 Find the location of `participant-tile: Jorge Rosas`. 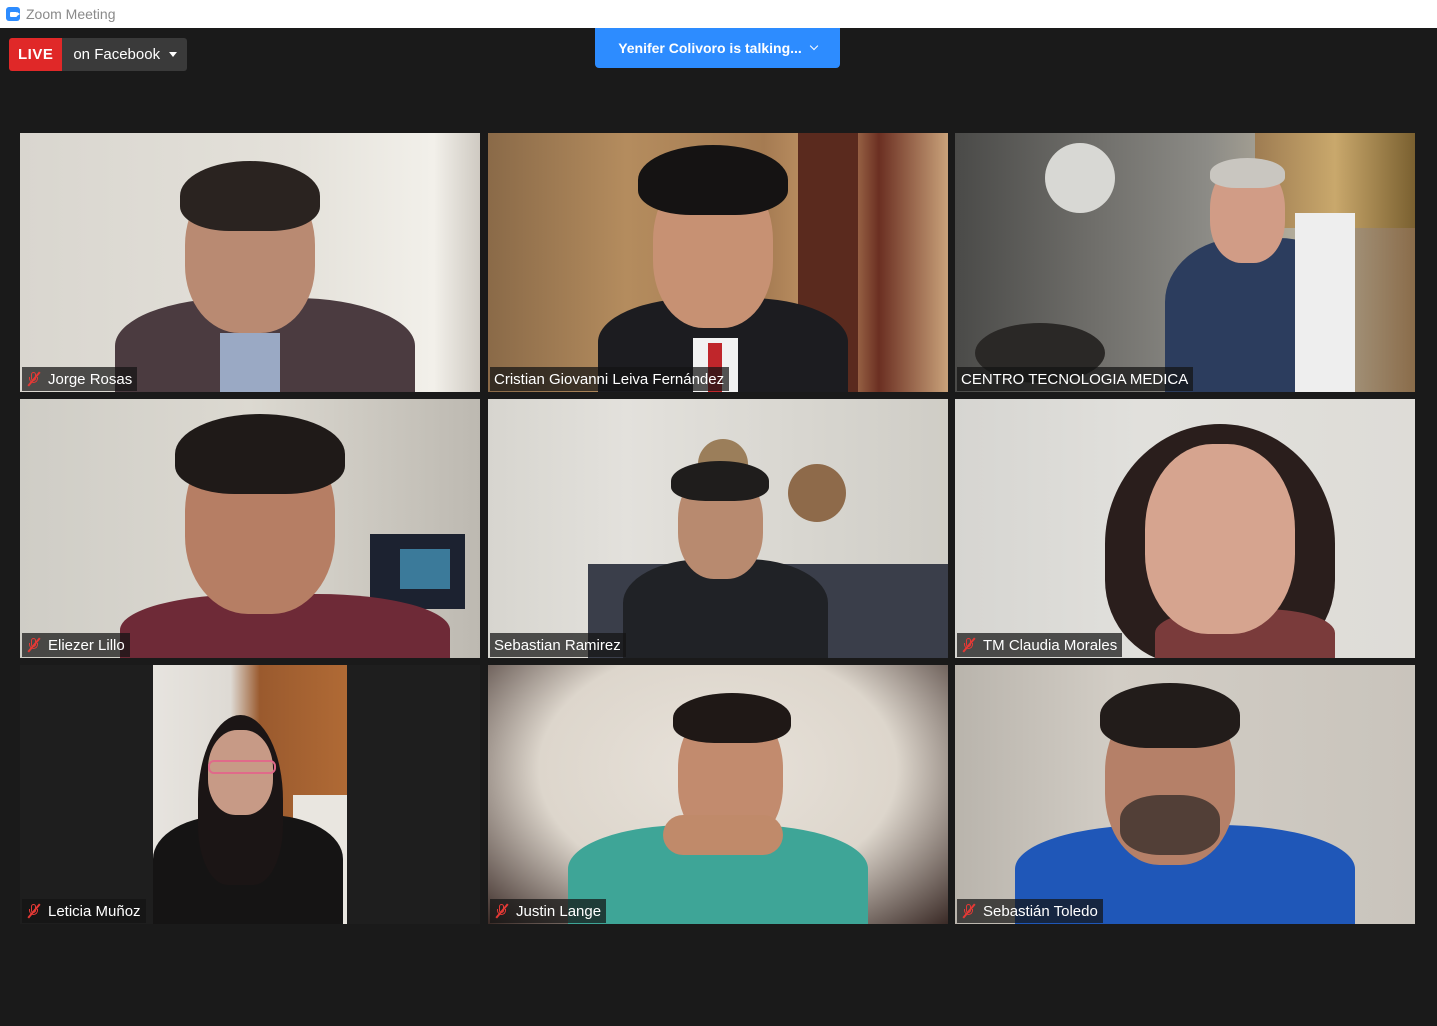

participant-tile: Jorge Rosas is located at coordinates (250, 262).